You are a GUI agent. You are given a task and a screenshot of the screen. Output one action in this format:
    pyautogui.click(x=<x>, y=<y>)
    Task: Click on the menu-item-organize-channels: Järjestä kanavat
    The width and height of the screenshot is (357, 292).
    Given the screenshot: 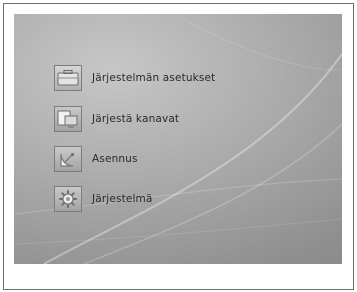 What is the action you would take?
    pyautogui.click(x=174, y=119)
    